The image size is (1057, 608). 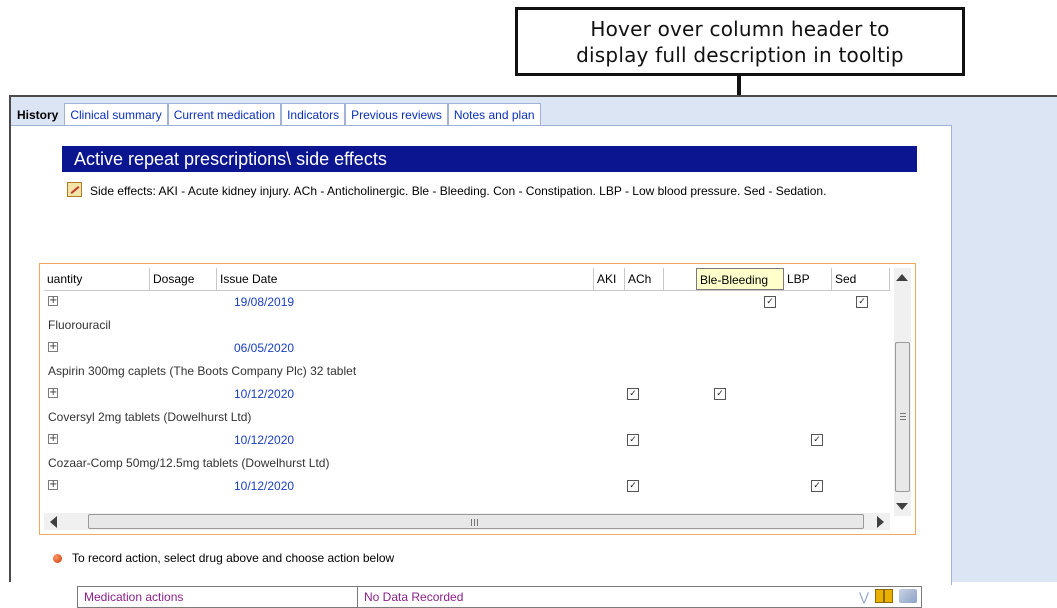 What do you see at coordinates (313, 114) in the screenshot?
I see `tab-indicators: Indicators` at bounding box center [313, 114].